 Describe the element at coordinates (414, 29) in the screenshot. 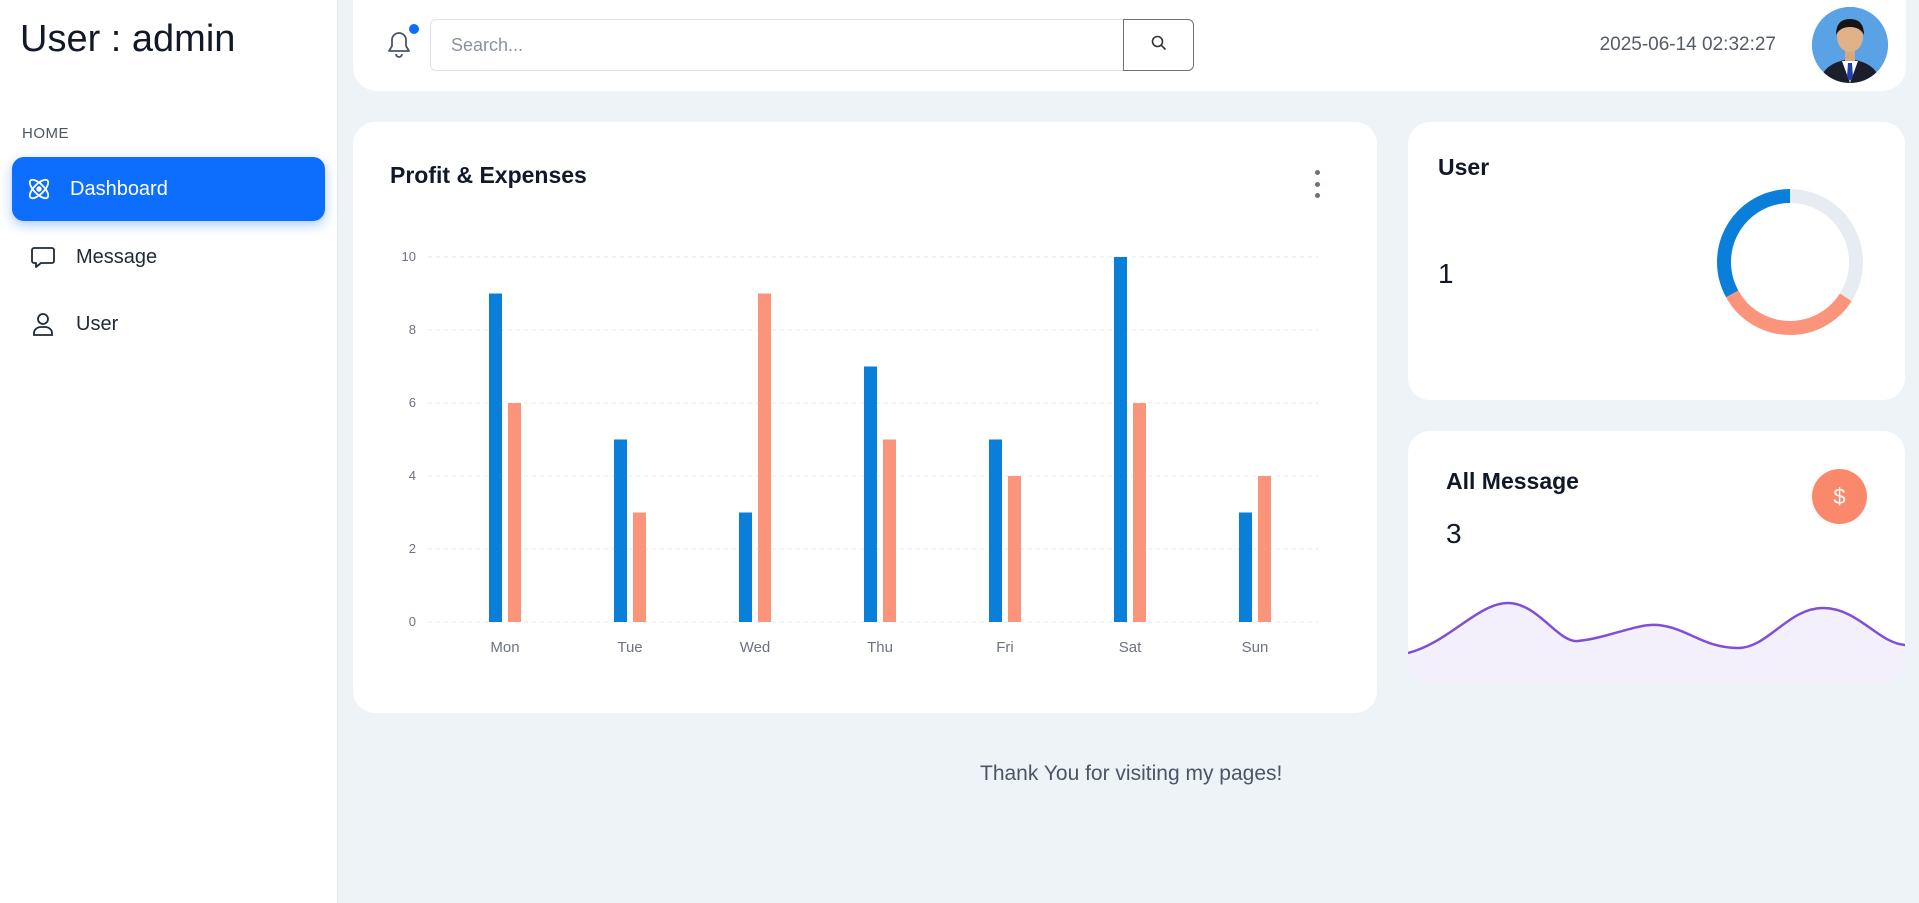

I see `notification-dot` at that location.